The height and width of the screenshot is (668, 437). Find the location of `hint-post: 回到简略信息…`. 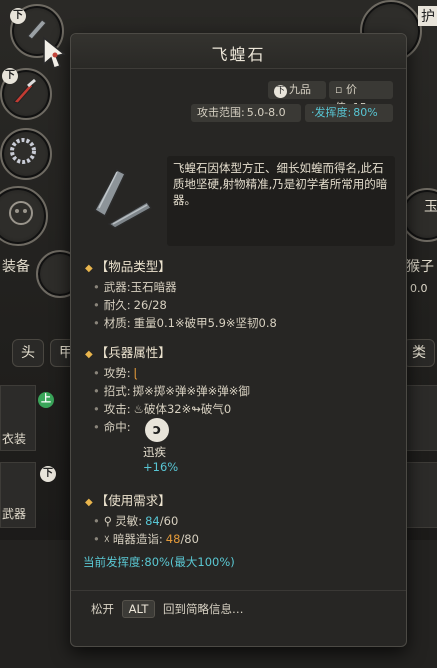

hint-post: 回到简略信息… is located at coordinates (203, 609).